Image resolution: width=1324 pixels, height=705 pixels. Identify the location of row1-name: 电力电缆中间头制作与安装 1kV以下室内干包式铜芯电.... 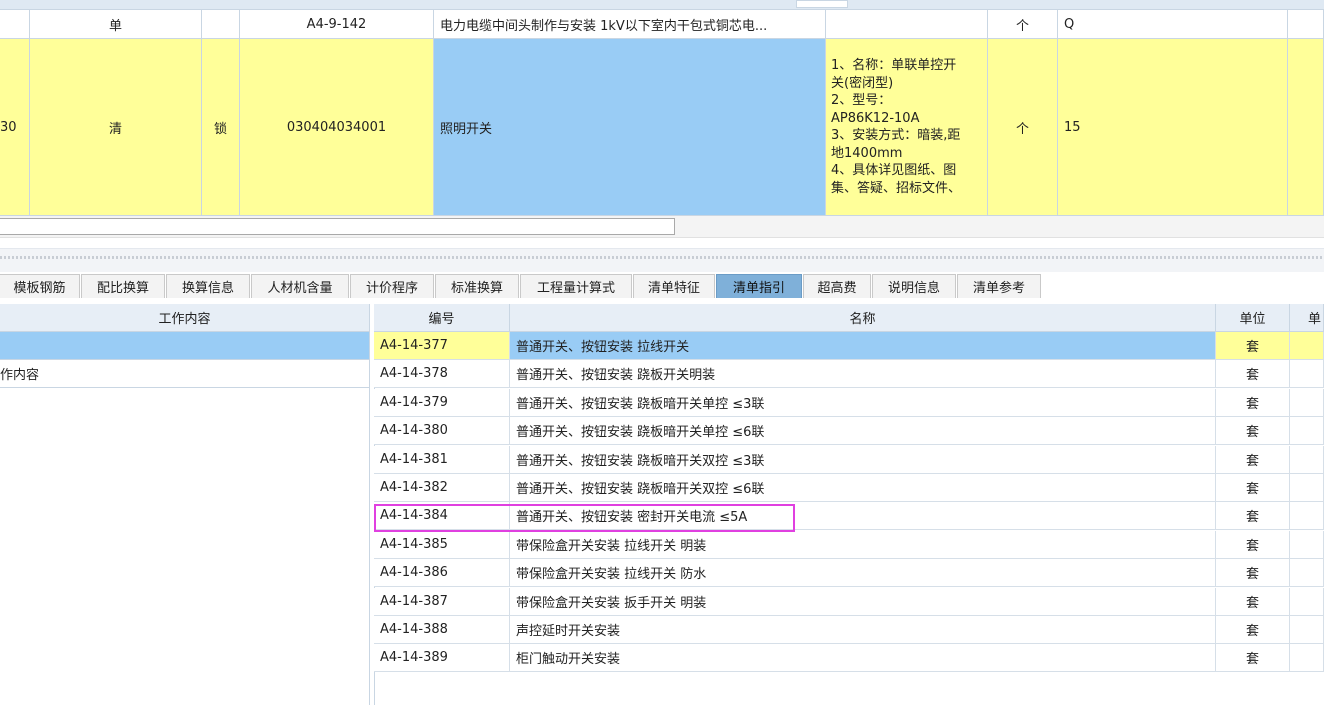
(630, 24).